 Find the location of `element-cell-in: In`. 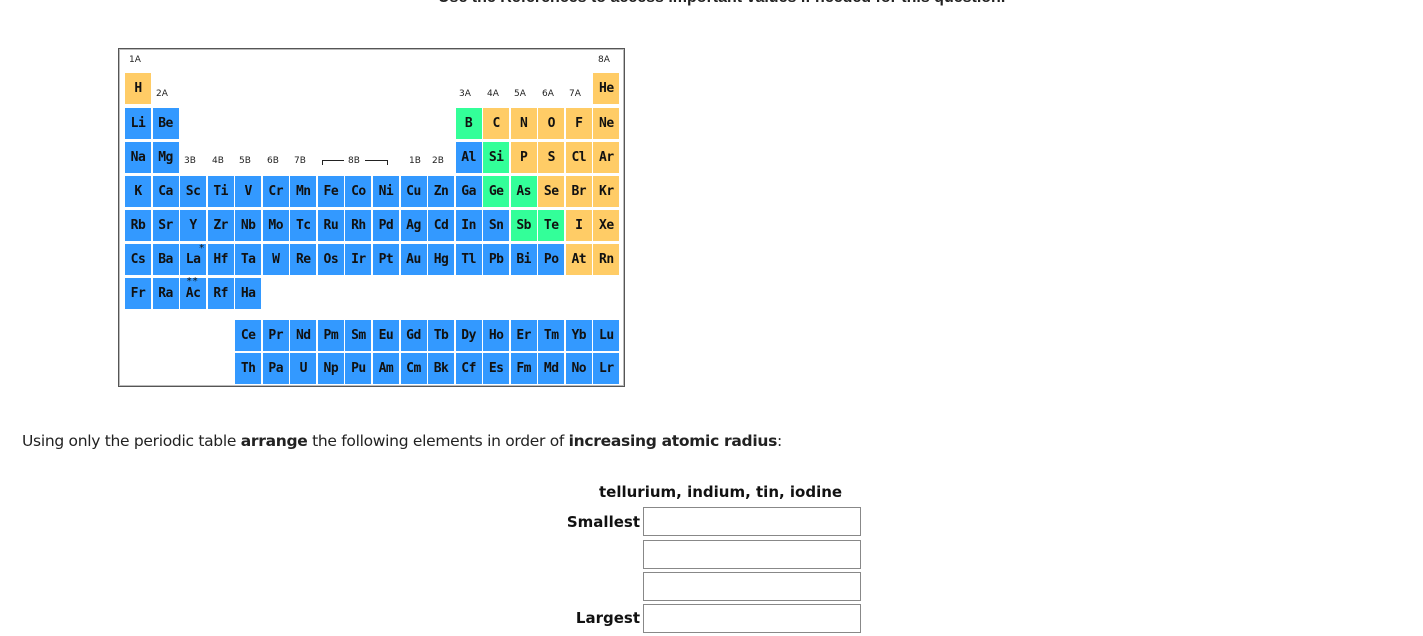

element-cell-in: In is located at coordinates (468, 225).